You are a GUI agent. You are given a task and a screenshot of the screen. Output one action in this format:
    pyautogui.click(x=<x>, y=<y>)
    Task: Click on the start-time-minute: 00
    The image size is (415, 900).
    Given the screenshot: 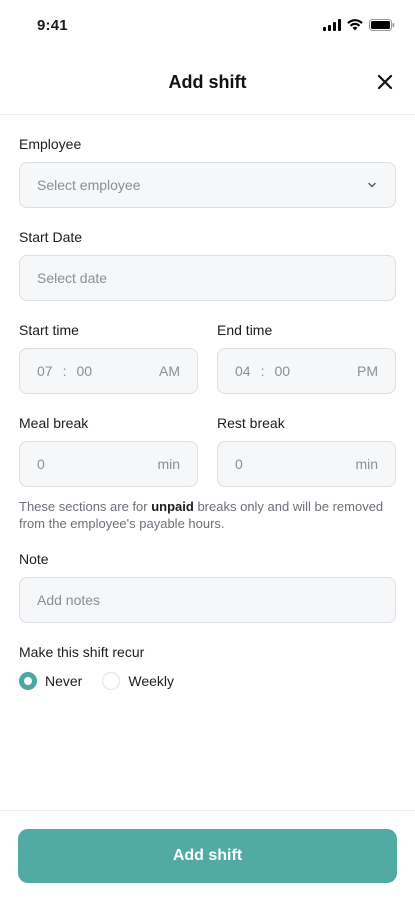 What is the action you would take?
    pyautogui.click(x=84, y=371)
    